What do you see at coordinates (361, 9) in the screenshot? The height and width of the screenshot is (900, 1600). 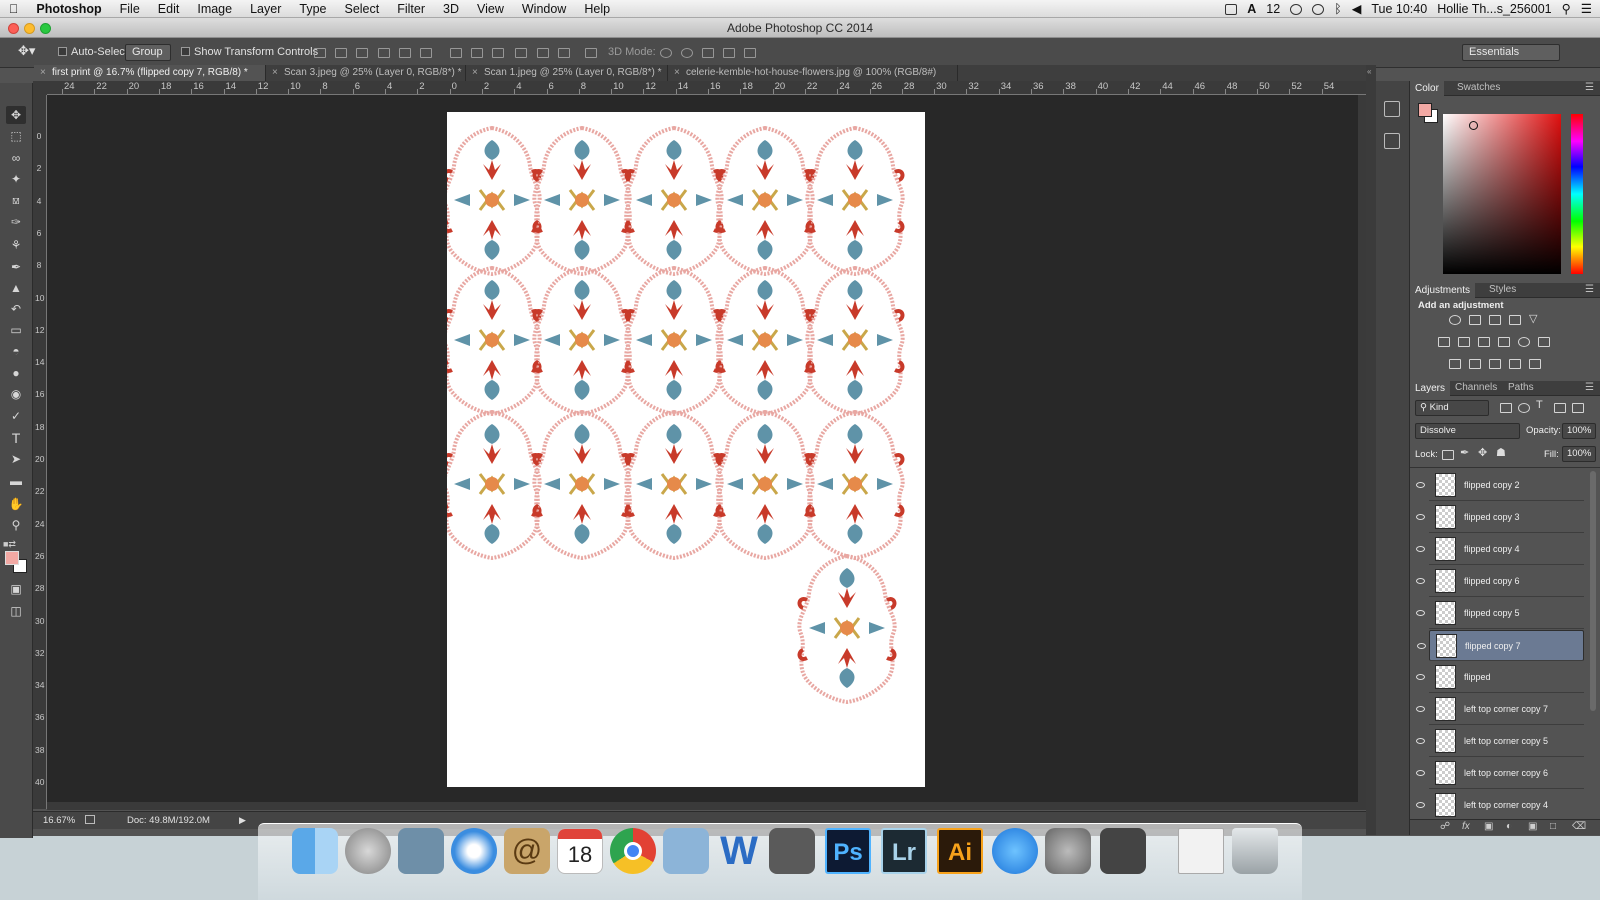 I see `menu-select: Select` at bounding box center [361, 9].